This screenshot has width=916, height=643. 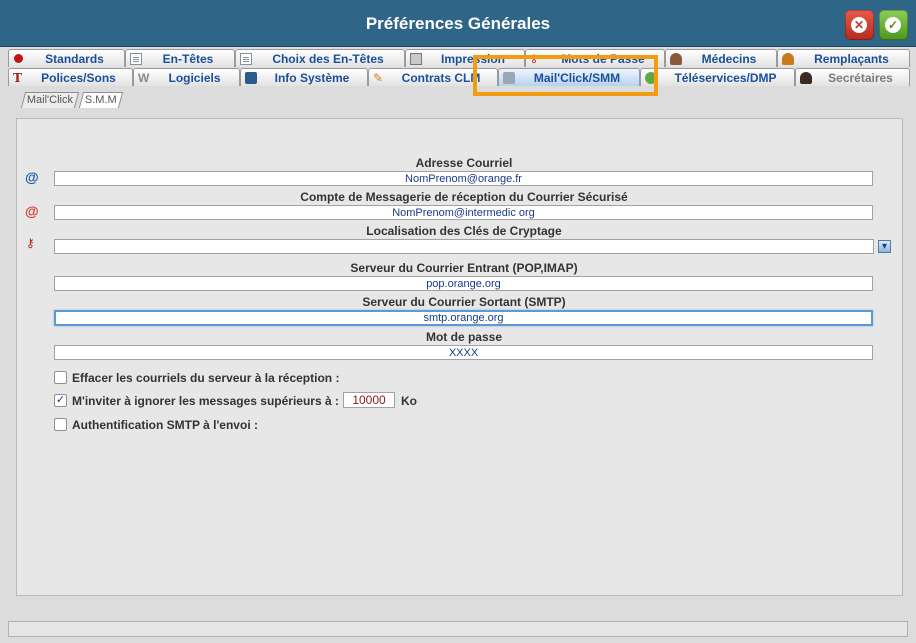 I want to click on delete-on-server-checkbox, so click(x=60, y=377).